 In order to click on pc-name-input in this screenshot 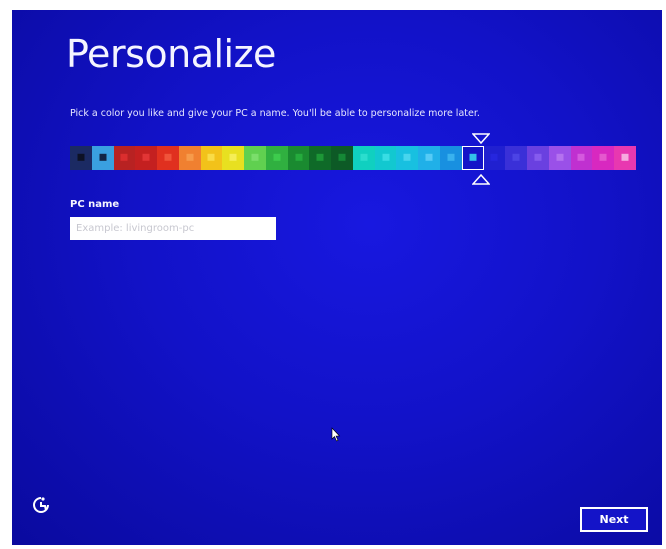, I will do `click(173, 228)`.